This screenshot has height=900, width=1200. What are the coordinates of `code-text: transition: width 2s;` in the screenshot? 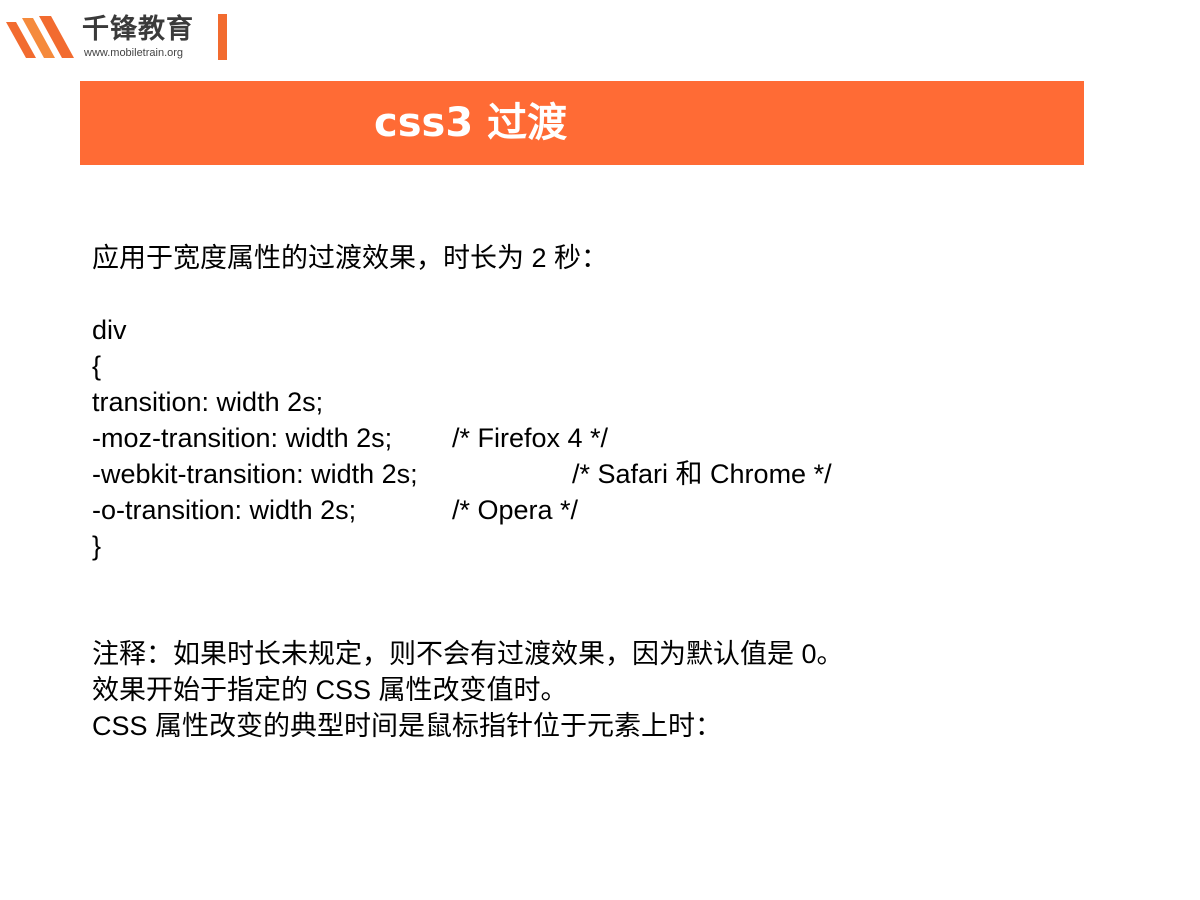 It's located at (208, 402).